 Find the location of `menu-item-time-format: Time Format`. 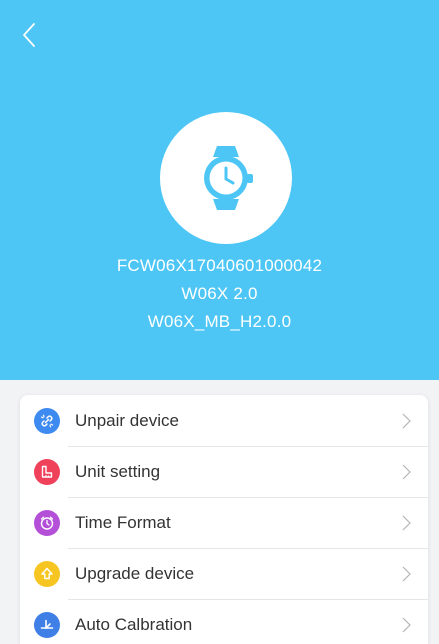

menu-item-time-format: Time Format is located at coordinates (224, 522).